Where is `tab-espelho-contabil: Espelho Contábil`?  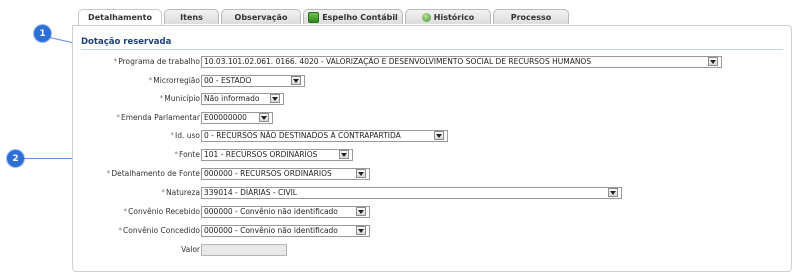
tab-espelho-contabil: Espelho Contábil is located at coordinates (353, 16).